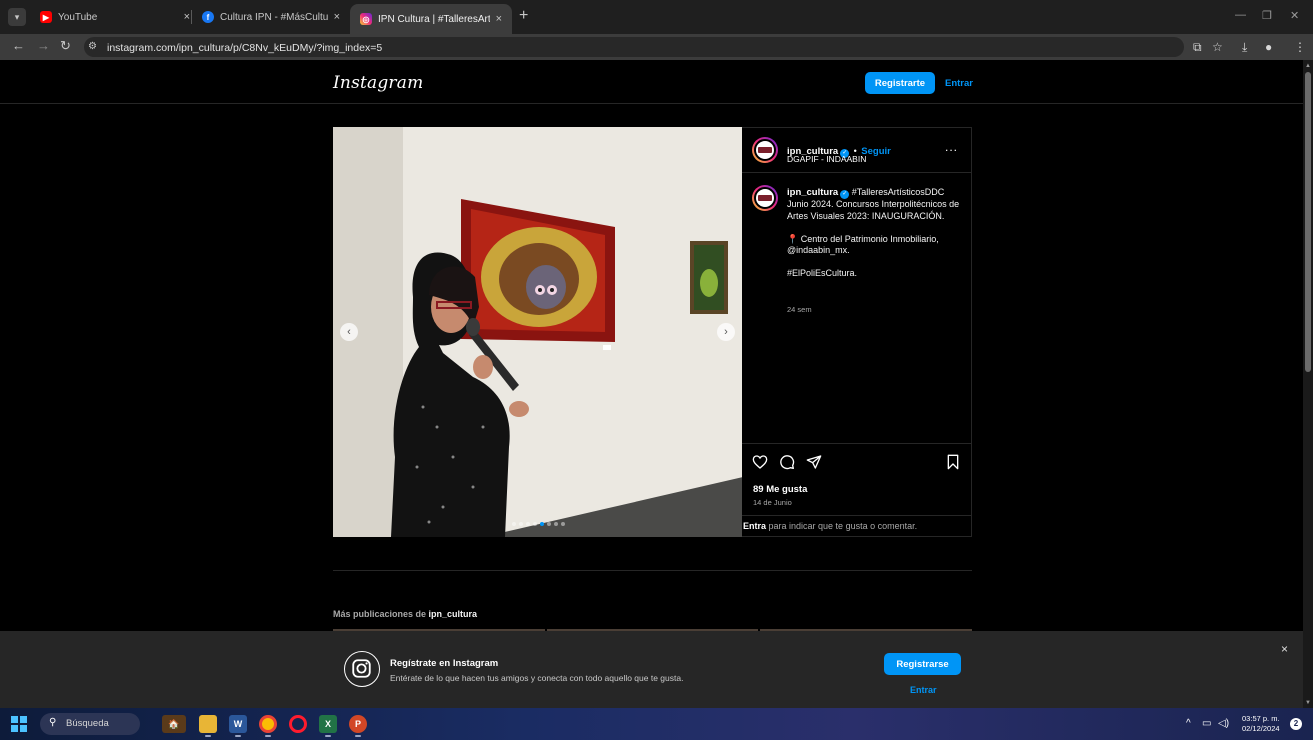 The image size is (1313, 740). Describe the element at coordinates (1268, 47) in the screenshot. I see `profile-icon: ●` at that location.